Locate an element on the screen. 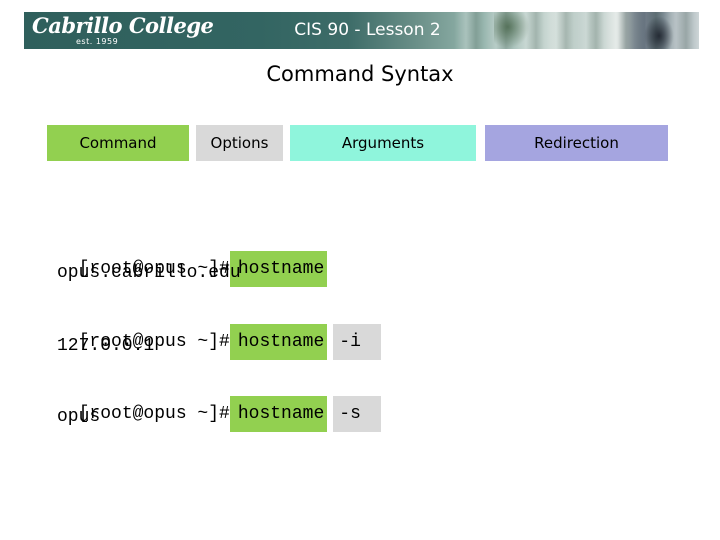 This screenshot has height=540, width=720. terminal-output: 127.0.0.1 is located at coordinates (106, 346).